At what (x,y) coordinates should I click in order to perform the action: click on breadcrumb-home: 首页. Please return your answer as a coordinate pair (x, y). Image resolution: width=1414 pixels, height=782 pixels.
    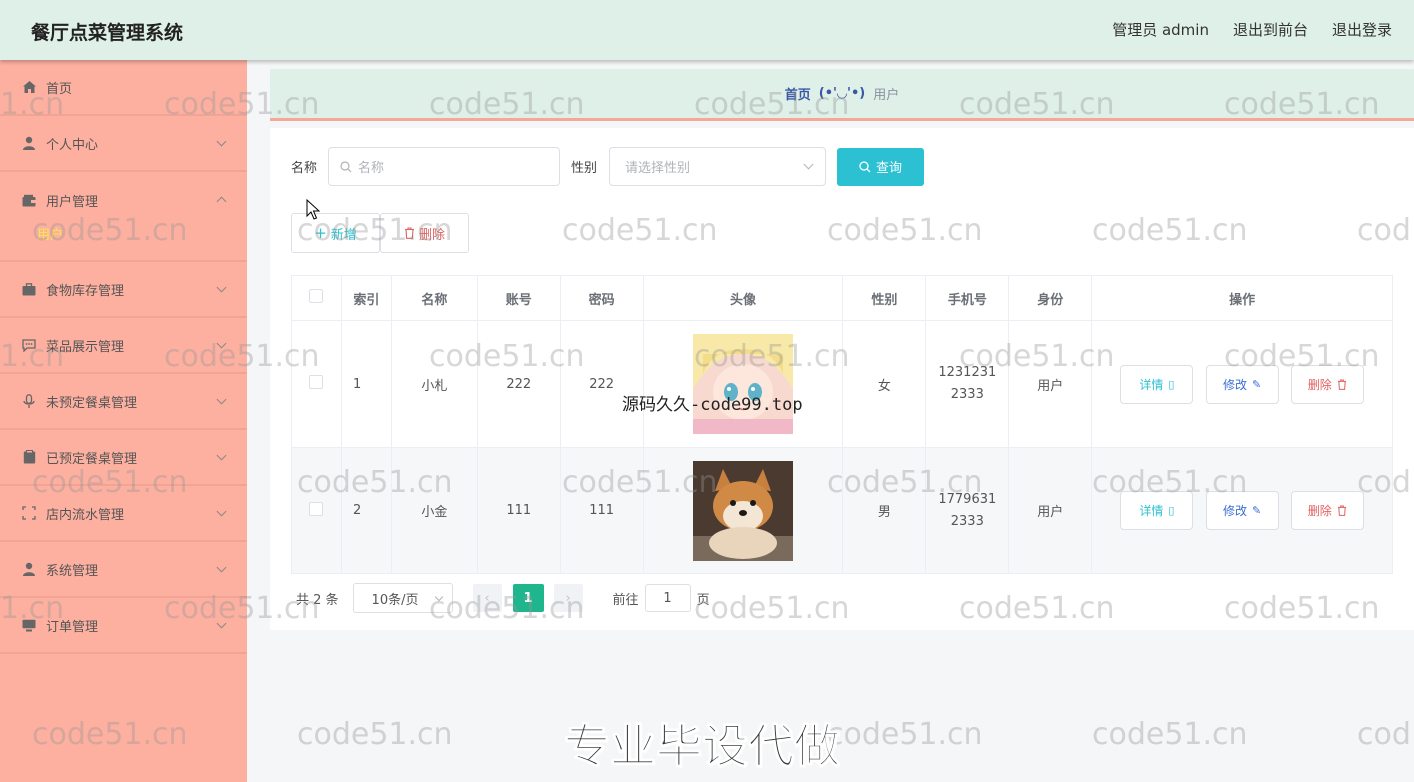
    Looking at the image, I should click on (798, 93).